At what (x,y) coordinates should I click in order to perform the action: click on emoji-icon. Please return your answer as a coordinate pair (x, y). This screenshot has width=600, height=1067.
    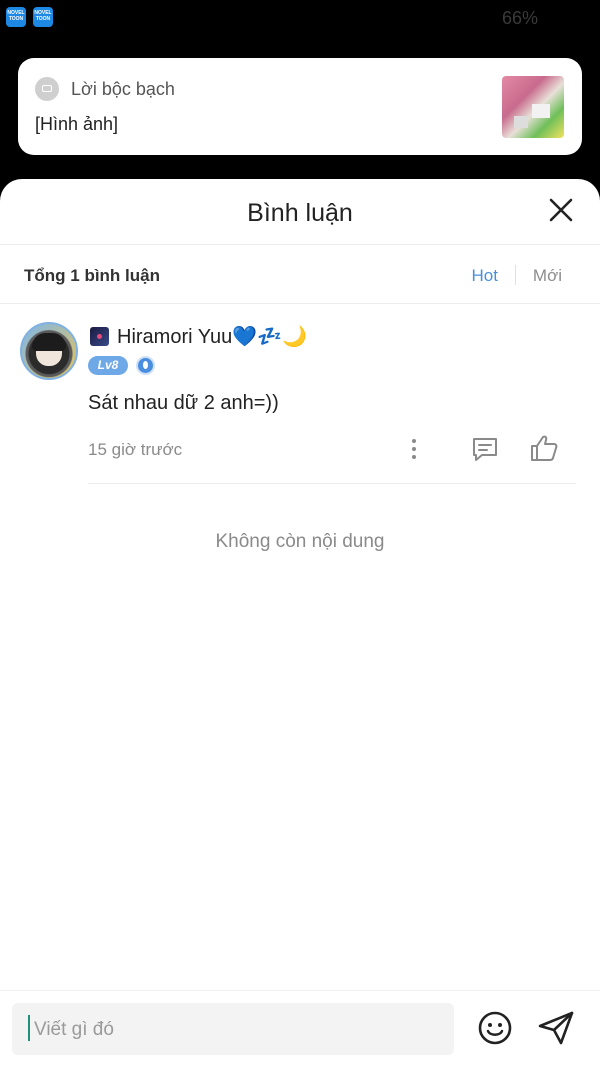
    Looking at the image, I should click on (495, 1028).